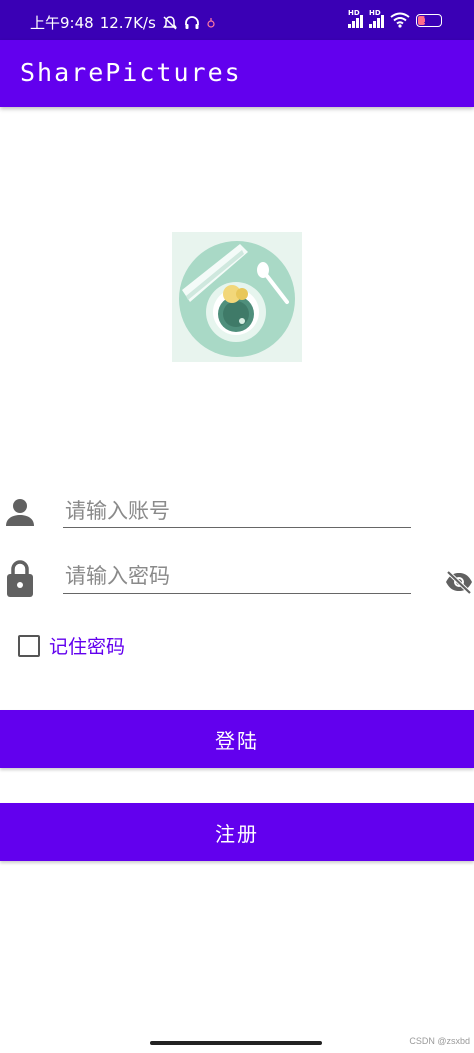  Describe the element at coordinates (20, 578) in the screenshot. I see `lock-icon` at that location.